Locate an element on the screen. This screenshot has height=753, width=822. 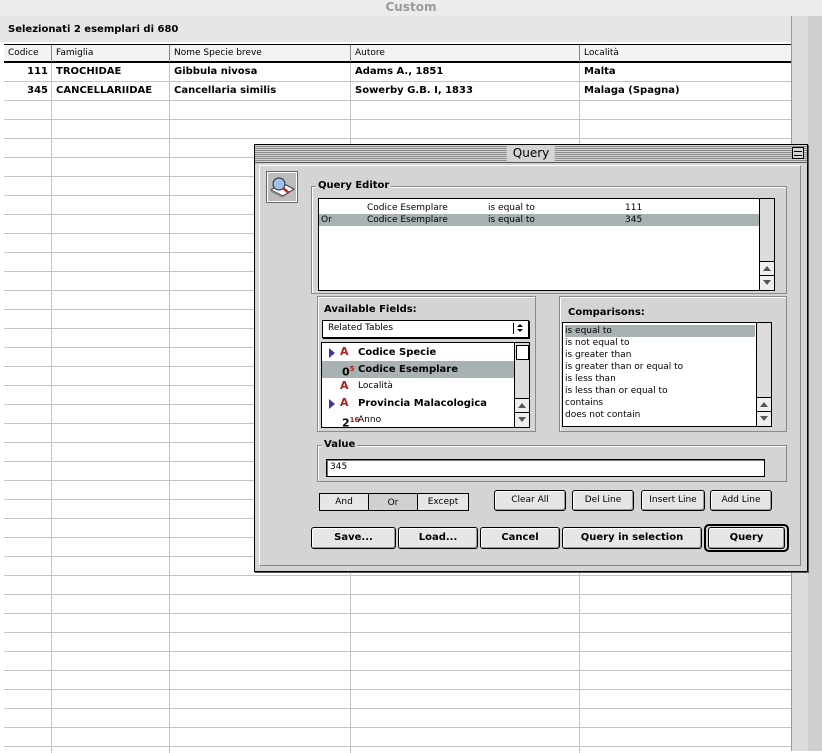
clear-all-button: Clear All is located at coordinates (530, 500).